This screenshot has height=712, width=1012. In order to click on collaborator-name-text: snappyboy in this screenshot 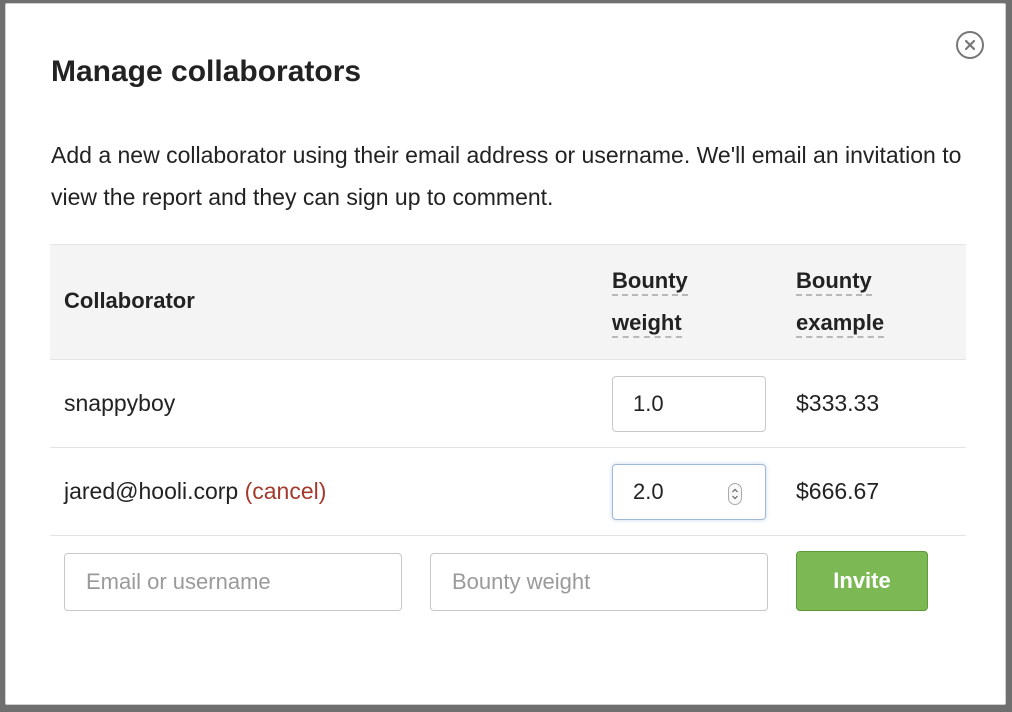, I will do `click(120, 403)`.